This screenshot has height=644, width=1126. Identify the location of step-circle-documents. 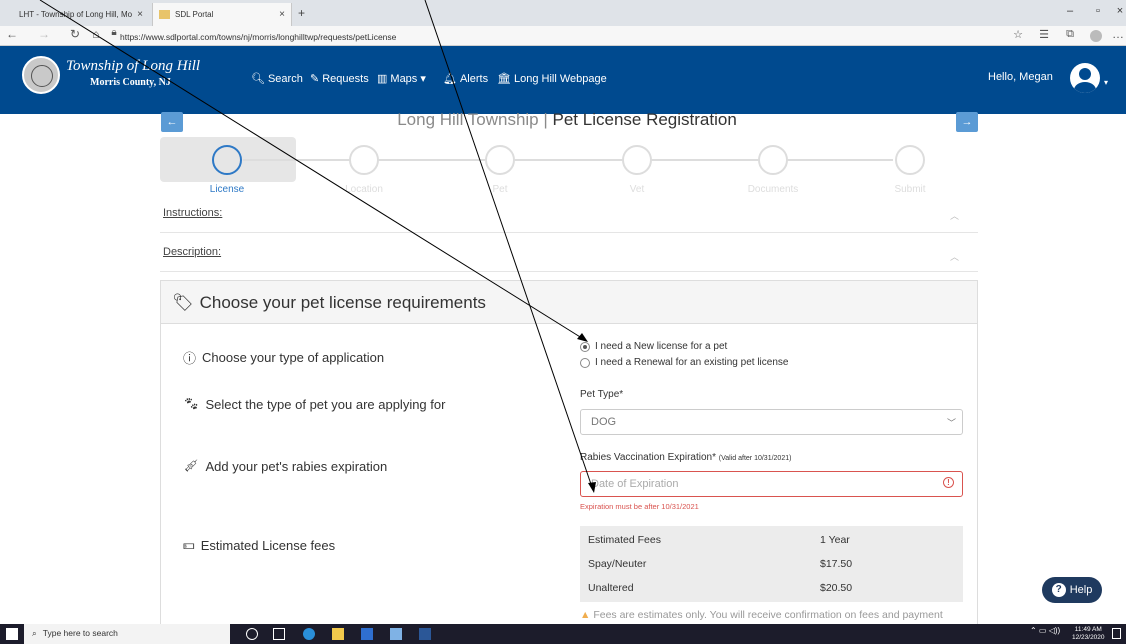
(773, 160).